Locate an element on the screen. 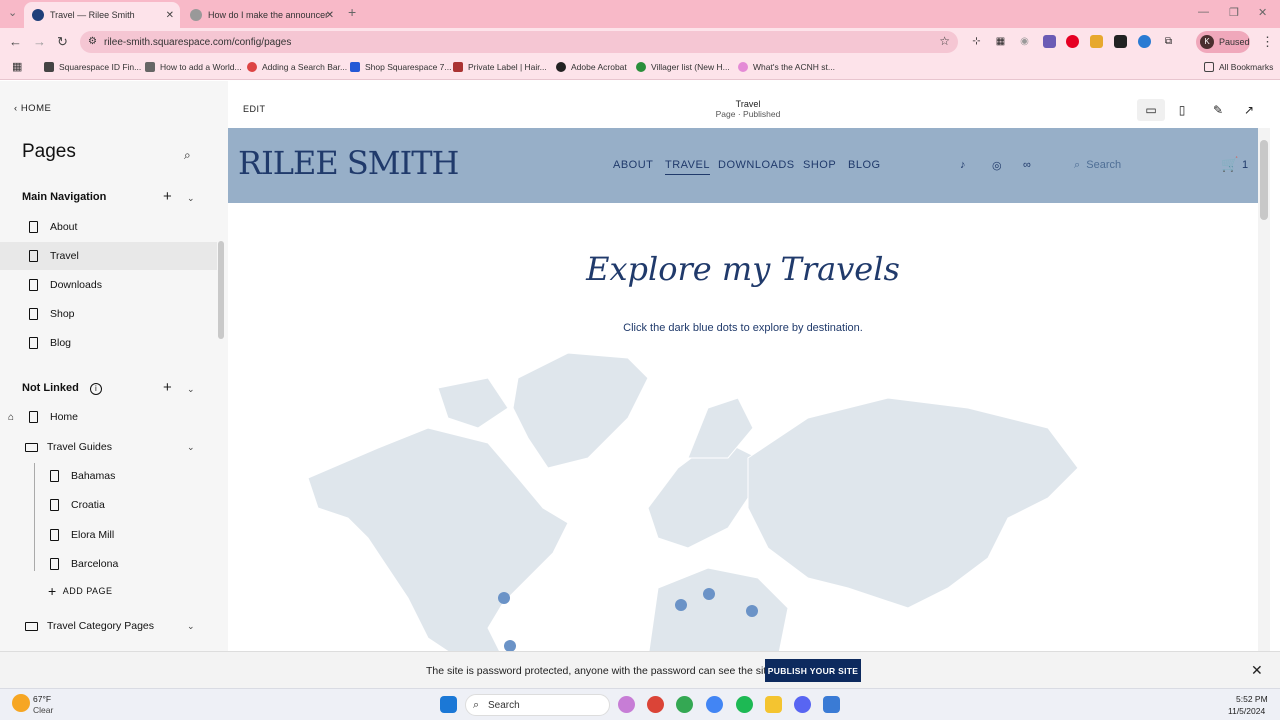 This screenshot has height=720, width=1280. weather-icon is located at coordinates (21, 703).